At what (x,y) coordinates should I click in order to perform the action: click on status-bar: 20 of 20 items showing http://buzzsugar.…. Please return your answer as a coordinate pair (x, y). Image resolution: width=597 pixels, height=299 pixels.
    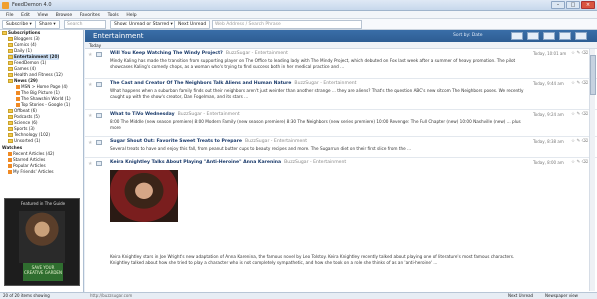
    Looking at the image, I should click on (298, 295).